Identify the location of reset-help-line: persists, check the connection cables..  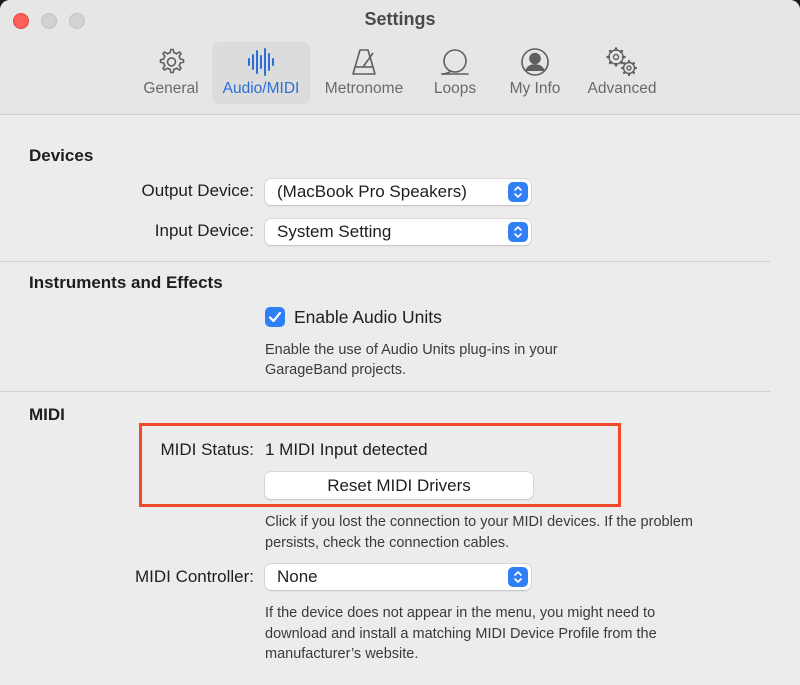
(387, 543).